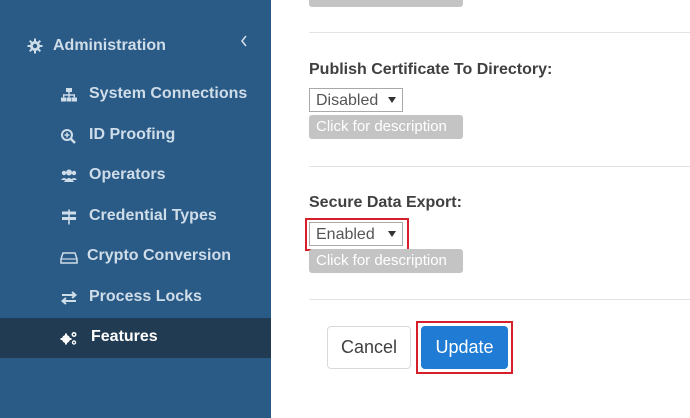 The width and height of the screenshot is (690, 418). What do you see at coordinates (145, 296) in the screenshot?
I see `sidebar-item-label: Process Locks` at bounding box center [145, 296].